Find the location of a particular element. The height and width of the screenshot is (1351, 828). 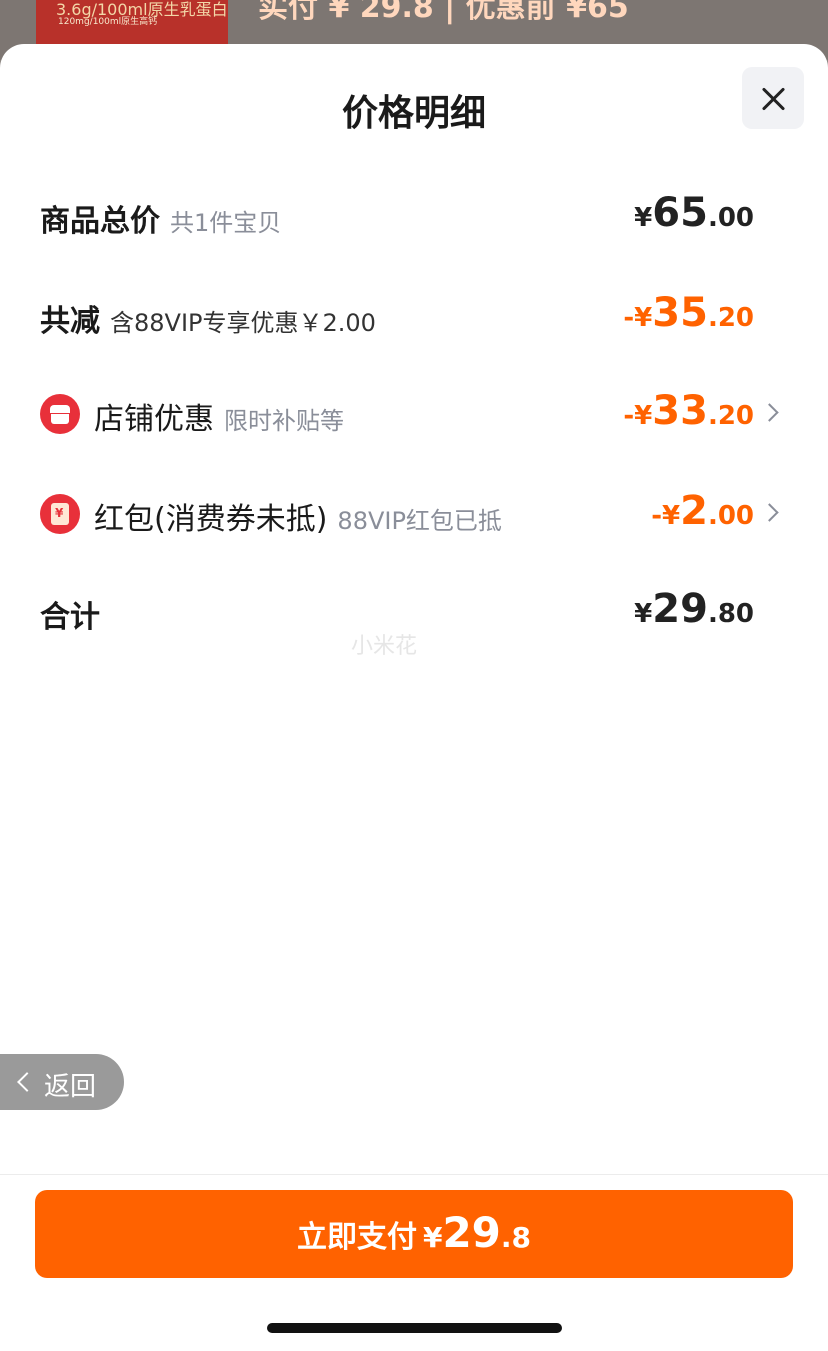

row-total-reduction: 共减 含88VIP专享优惠￥2.00 -¥35.20 is located at coordinates (414, 314).